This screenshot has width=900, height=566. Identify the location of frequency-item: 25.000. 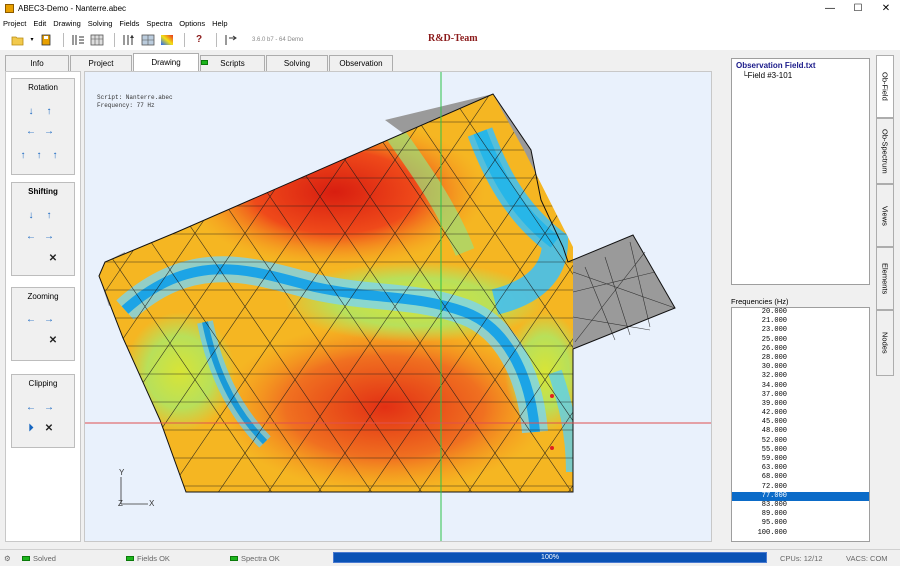
(800, 340).